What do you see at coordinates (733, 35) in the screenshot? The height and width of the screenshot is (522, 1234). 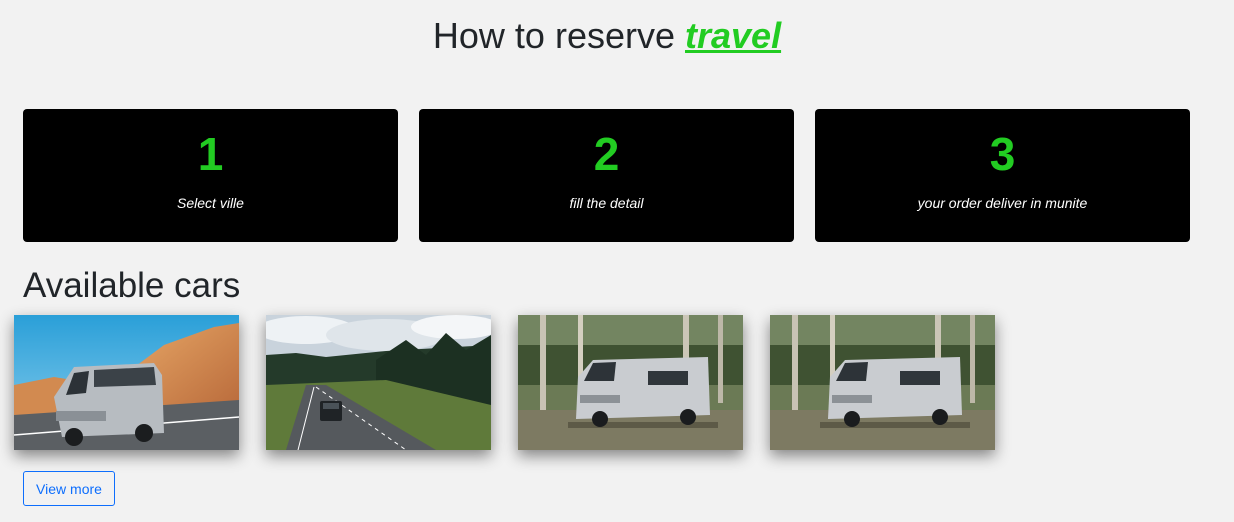 I see `brand-link: travel` at bounding box center [733, 35].